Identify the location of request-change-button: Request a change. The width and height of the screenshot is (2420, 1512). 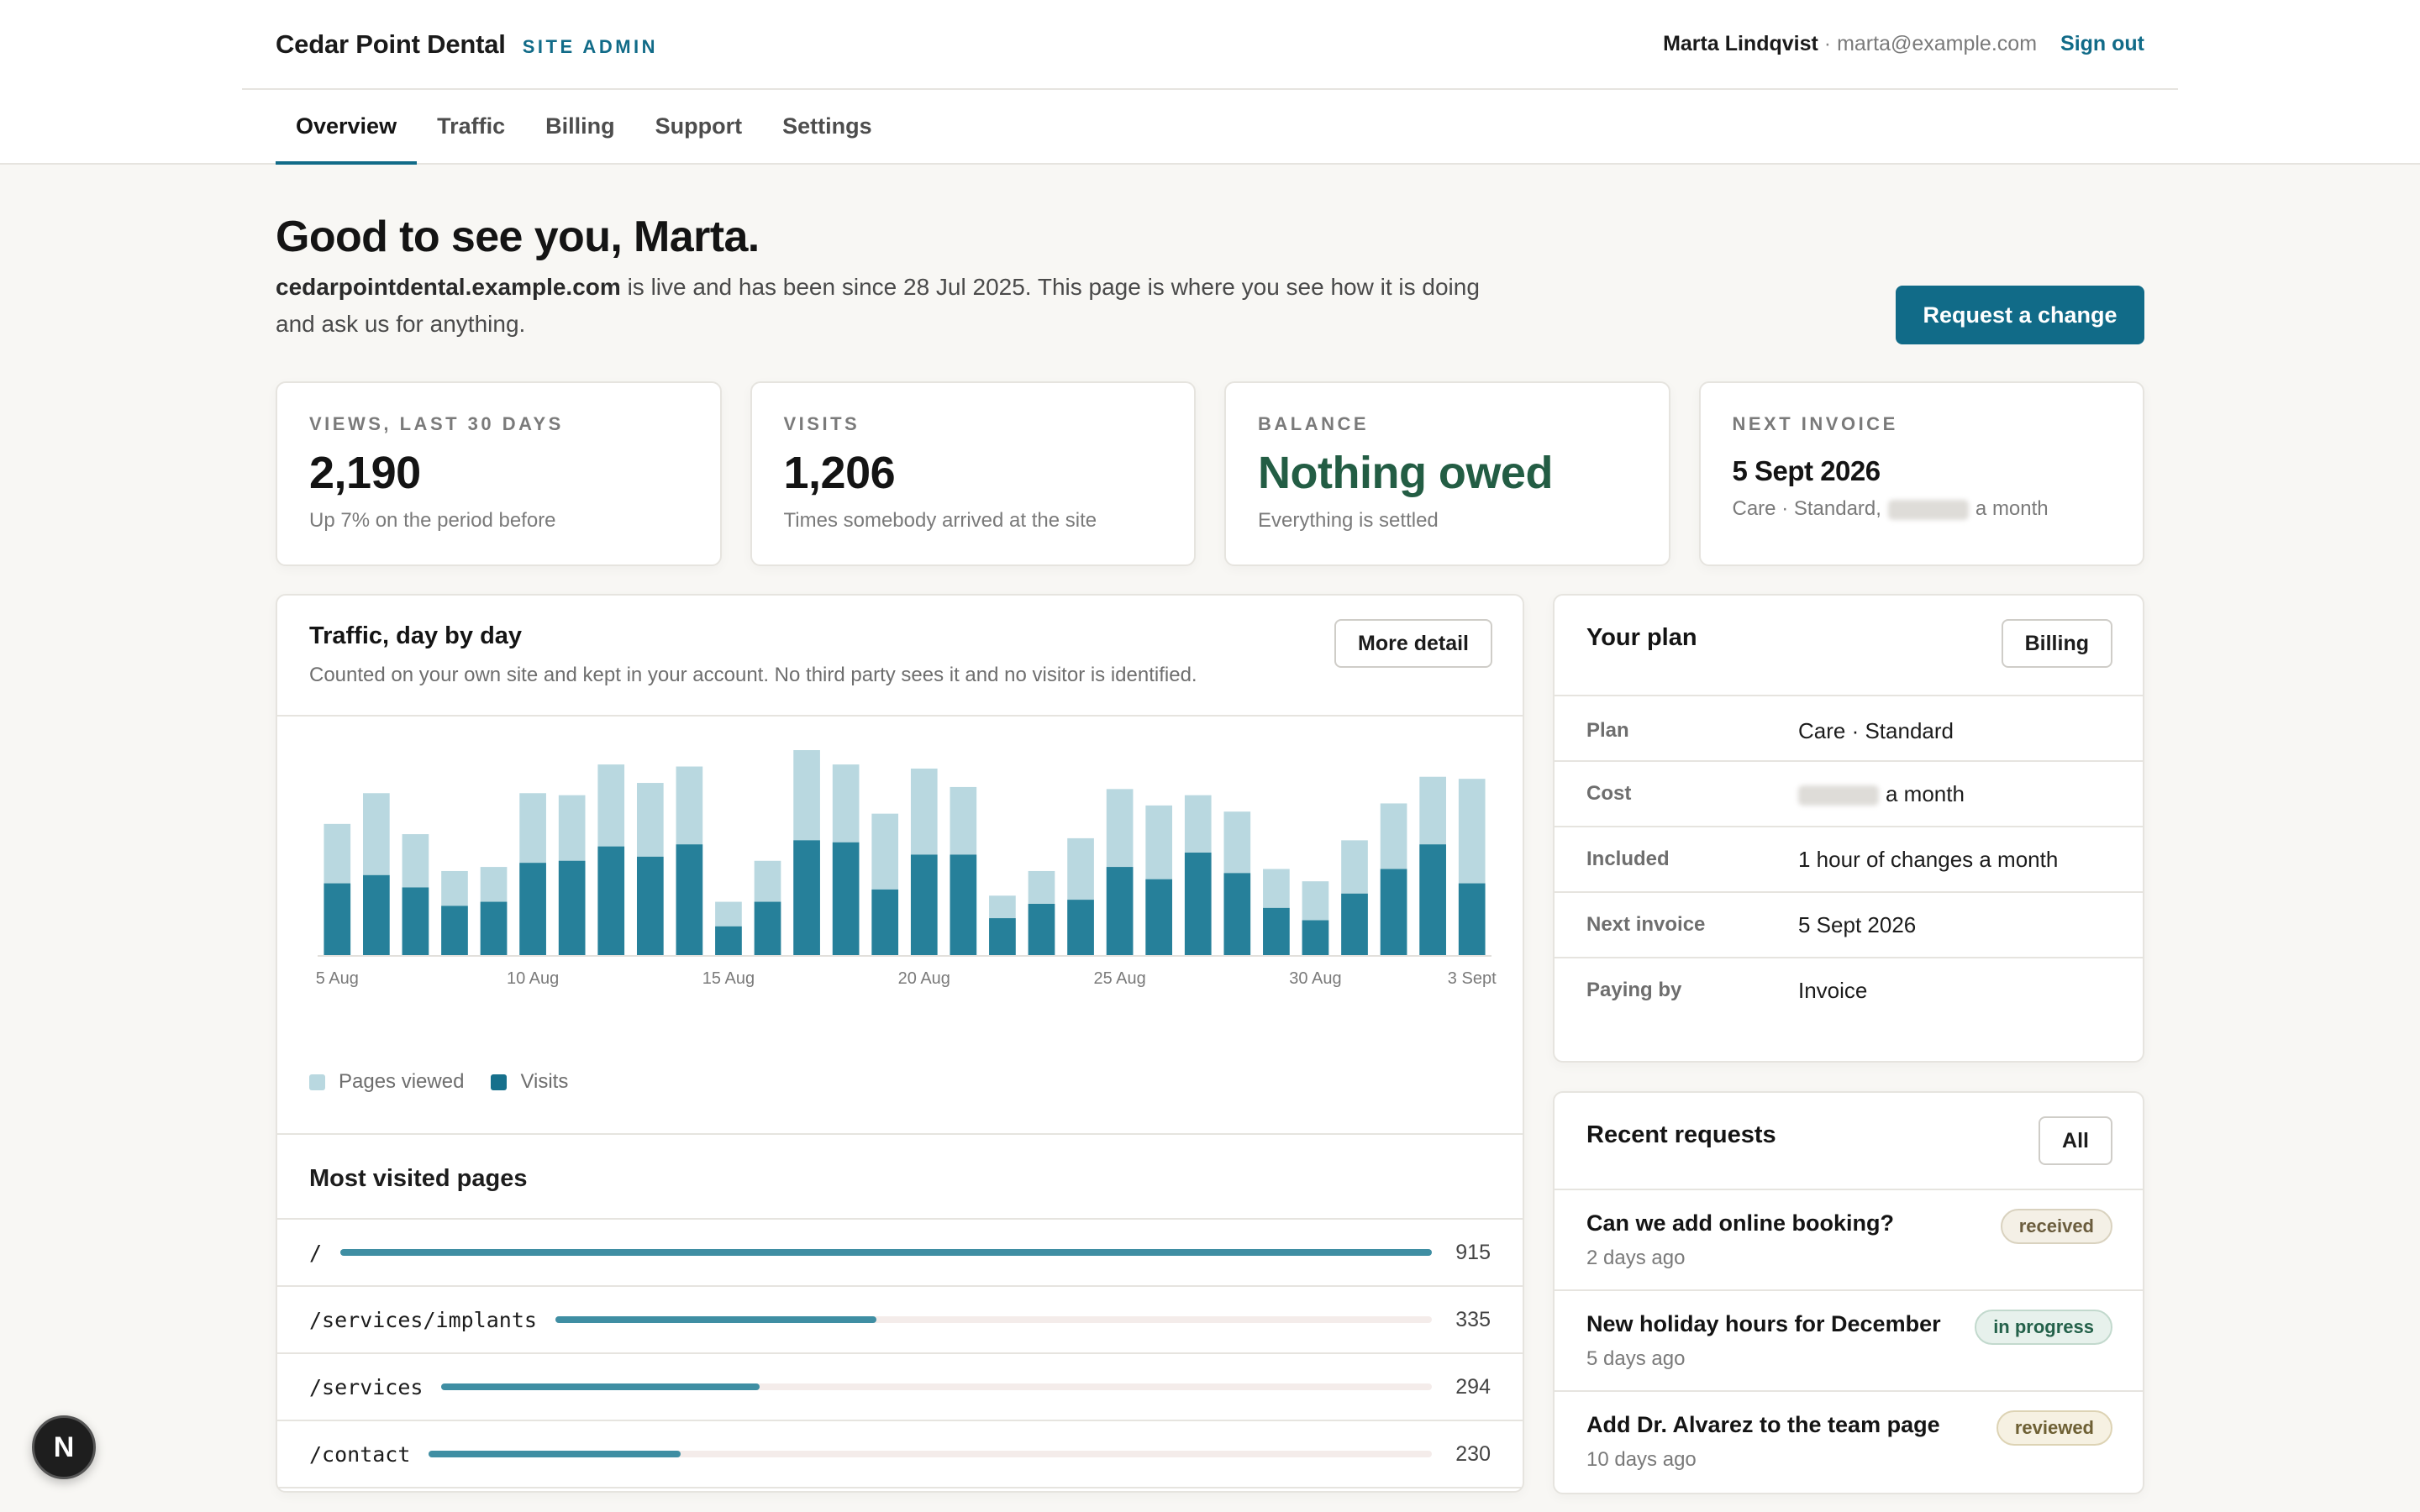
(2020, 315).